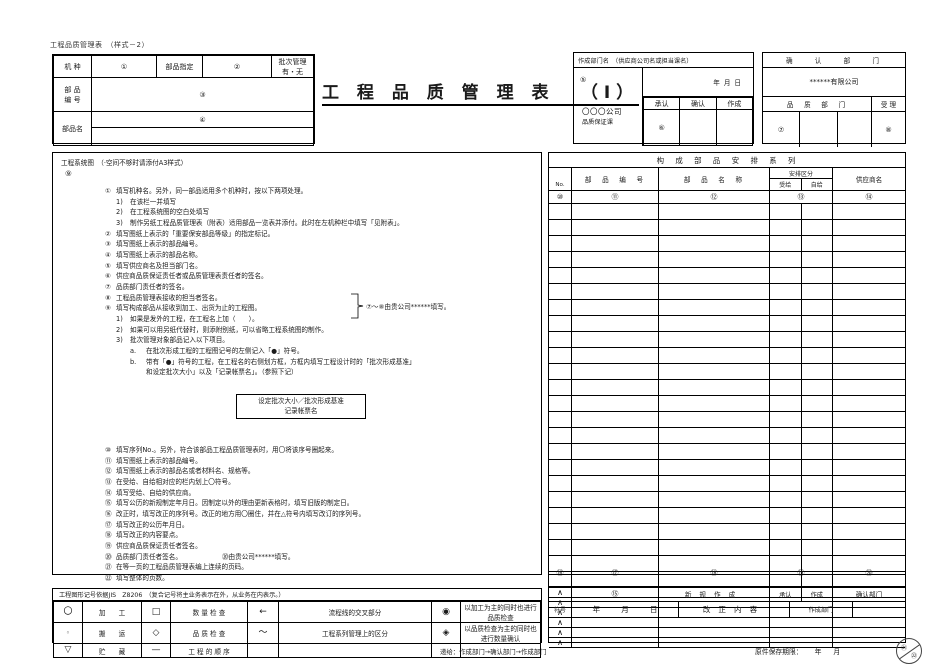 This screenshot has height=668, width=945. I want to click on cell-machine-mark: ①, so click(124, 66).